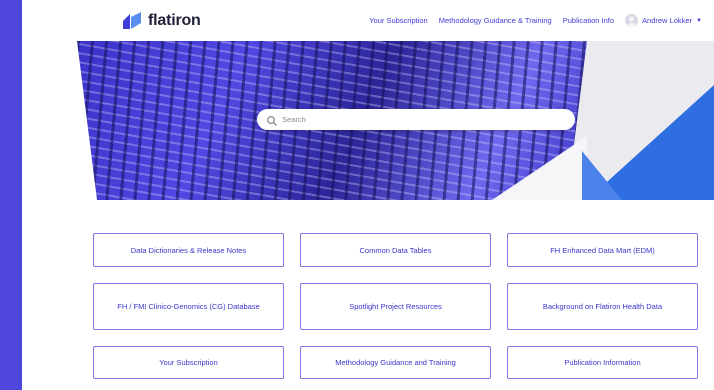 The image size is (714, 390). I want to click on nav-publication-info: Publication Info, so click(588, 20).